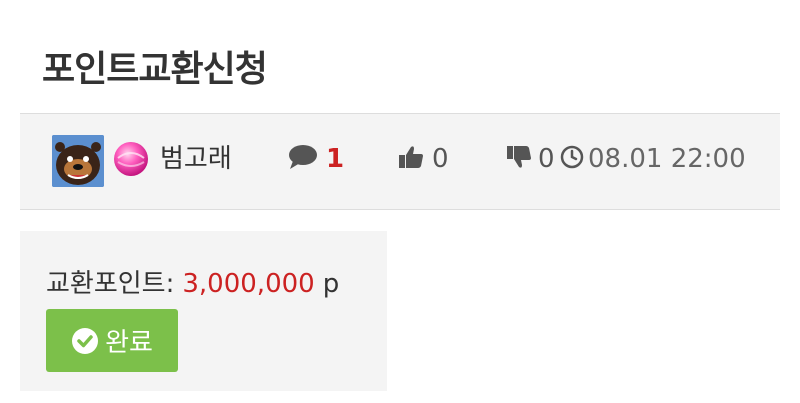  I want to click on status-complete-button: 완료, so click(112, 340).